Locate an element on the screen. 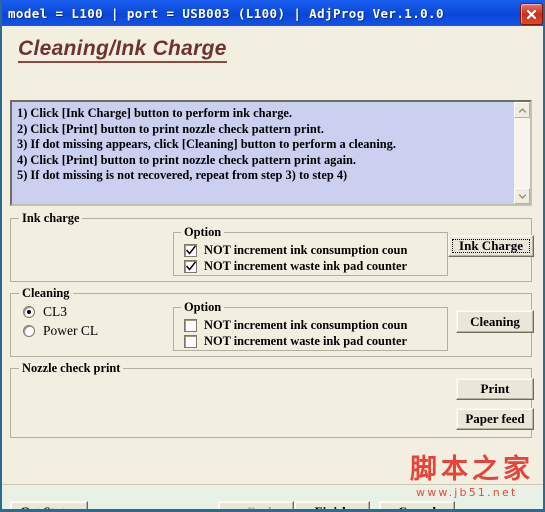  cleaning-legend: Cleaning is located at coordinates (46, 293).